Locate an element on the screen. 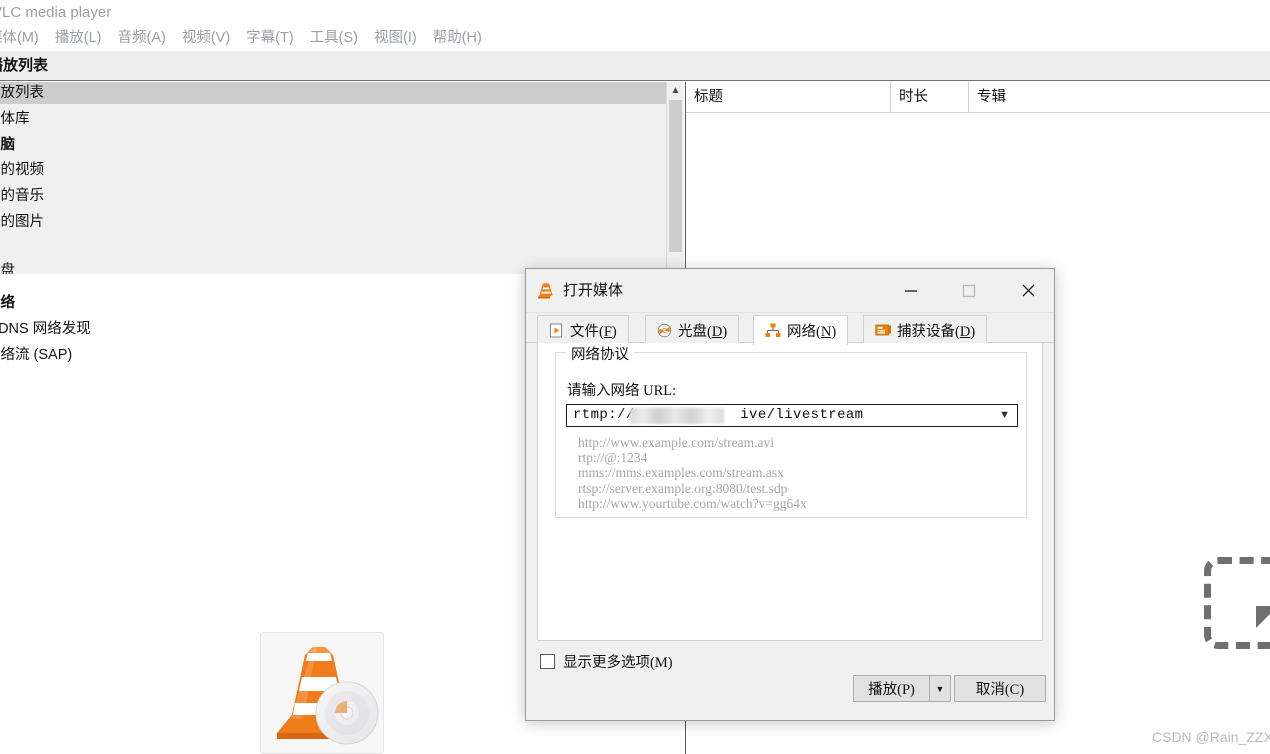 The height and width of the screenshot is (754, 1270). network-url-label: 请输入网络 URL: is located at coordinates (622, 391).